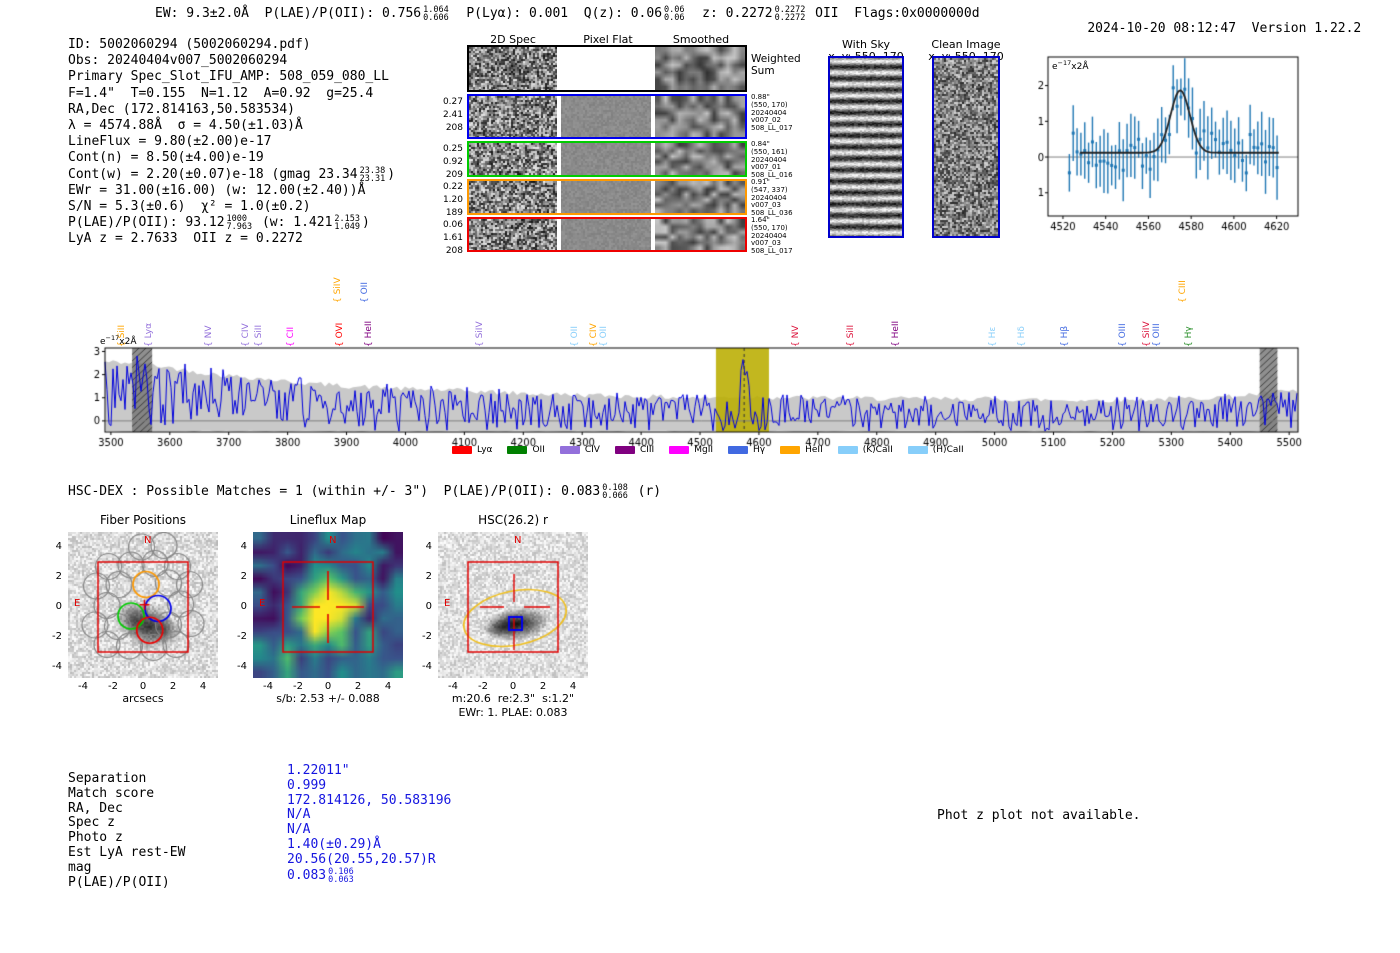 The image size is (1400, 953). I want to click on header-text: z: 0.2272, so click(729, 13).